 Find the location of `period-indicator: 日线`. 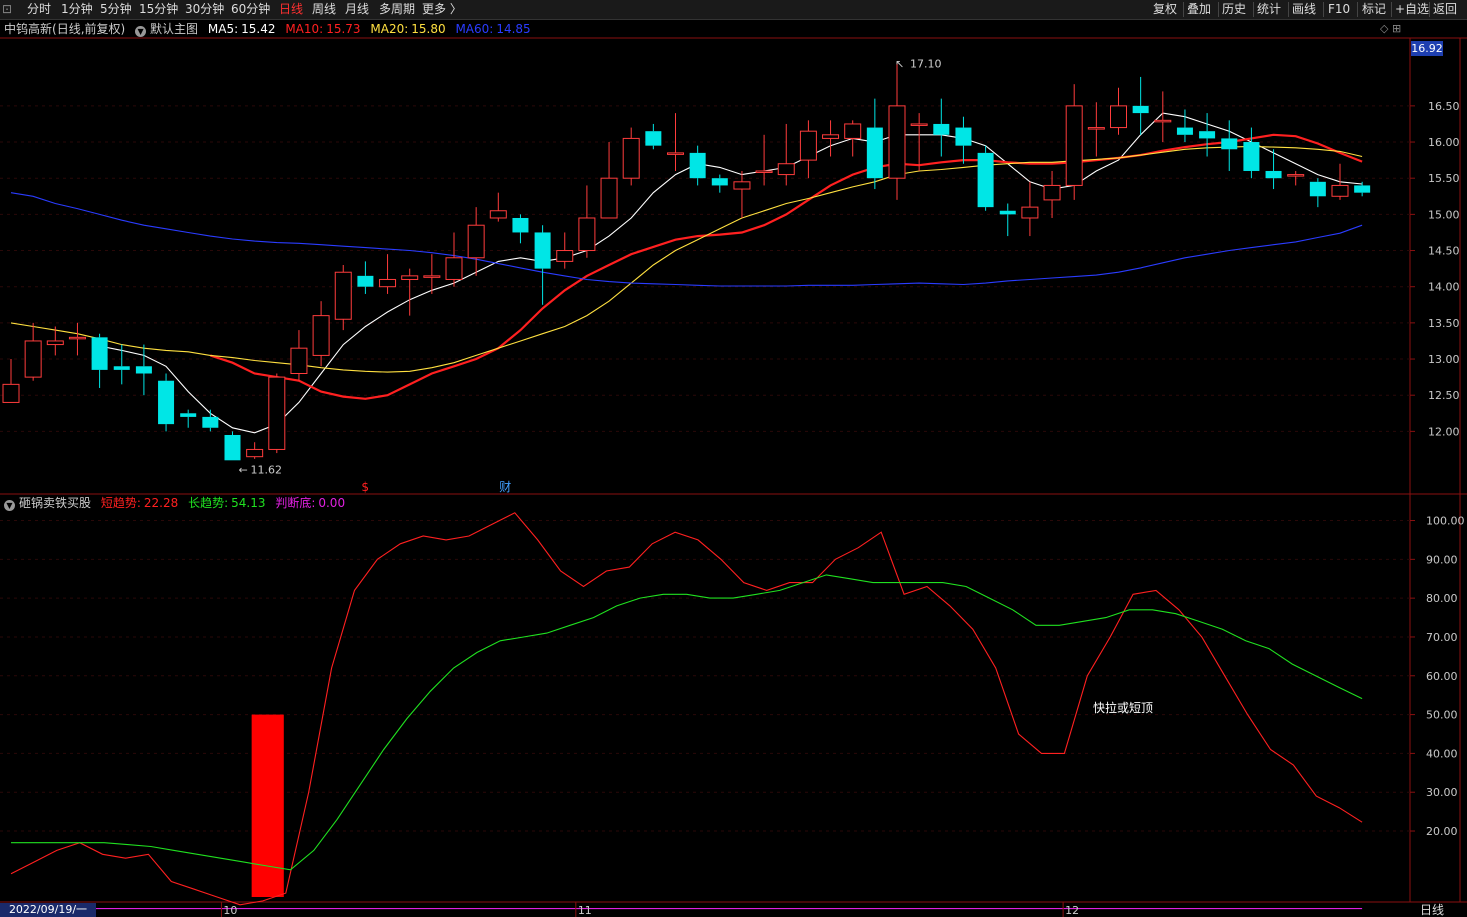

period-indicator: 日线 is located at coordinates (1432, 910).